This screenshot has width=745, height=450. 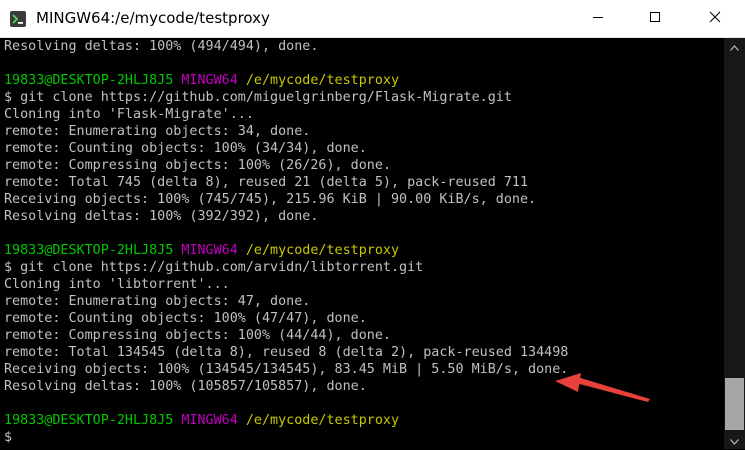 I want to click on text-cursor, so click(x=22, y=438).